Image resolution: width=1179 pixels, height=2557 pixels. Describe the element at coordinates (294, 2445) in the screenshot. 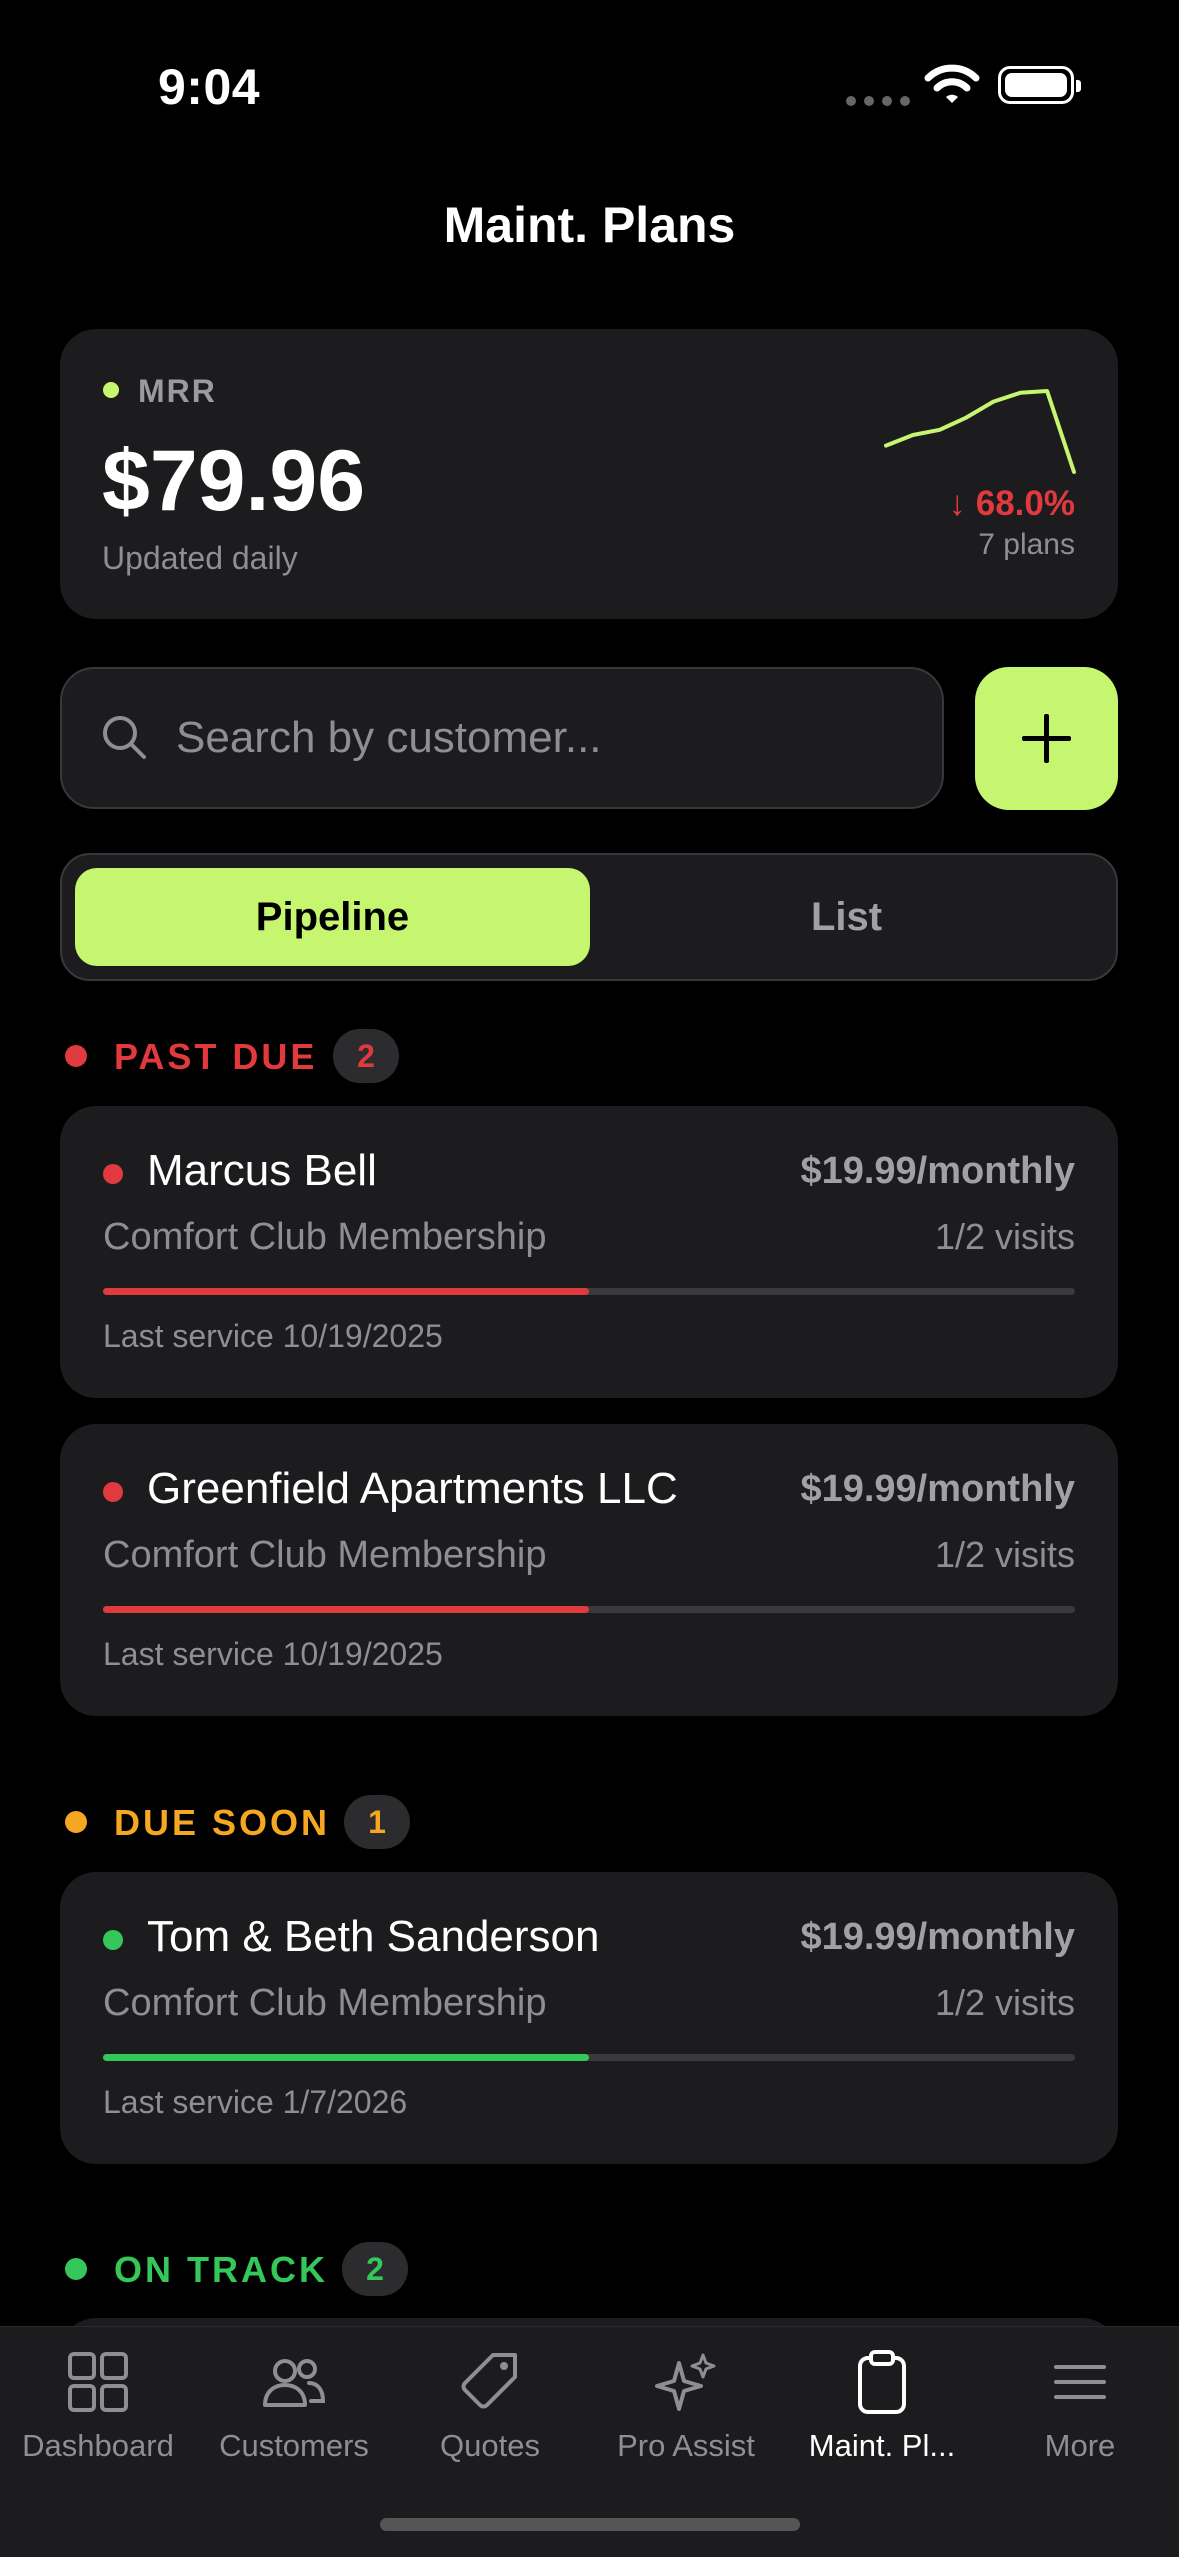

I see `tab-label: Customers` at that location.